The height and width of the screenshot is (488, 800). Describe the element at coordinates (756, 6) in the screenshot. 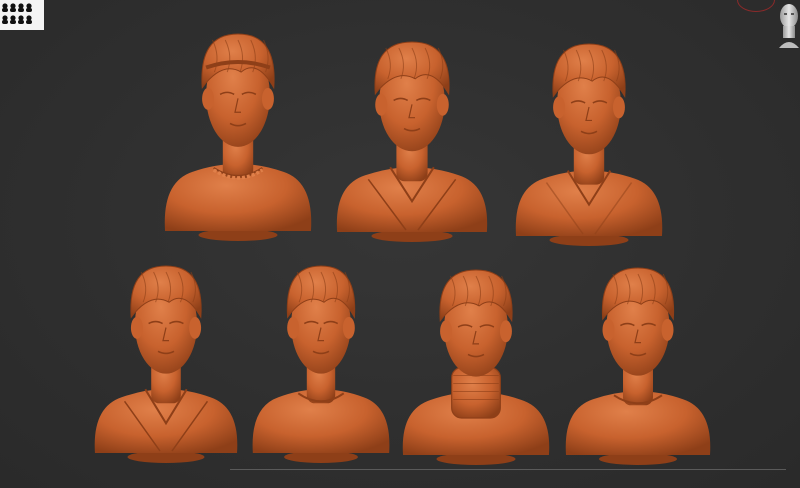

I see `rotation-gizmo-arc` at that location.